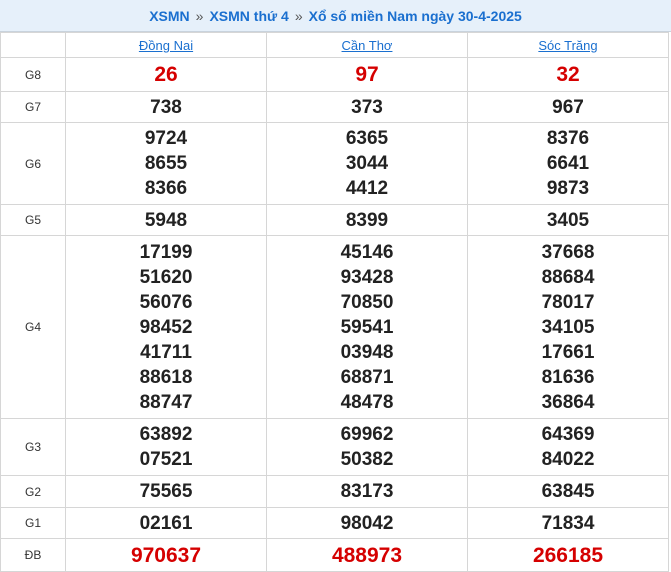 This screenshot has width=671, height=572. I want to click on prize-cell: 45146 93428 70850 59541 03948 68871 48478, so click(367, 327).